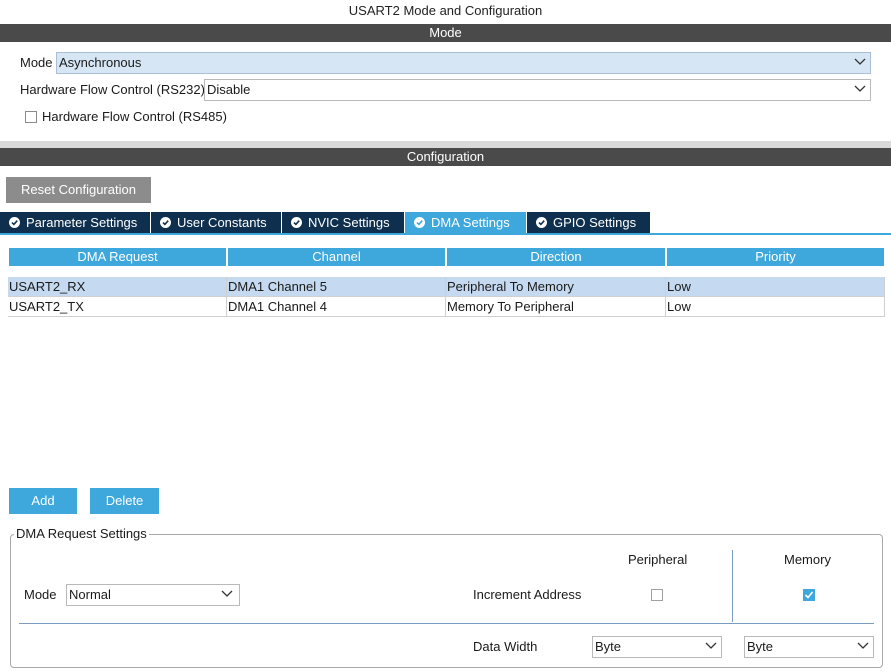 Image resolution: width=891 pixels, height=671 pixels. Describe the element at coordinates (760, 646) in the screenshot. I see `memory-data-width-value: Byte` at that location.